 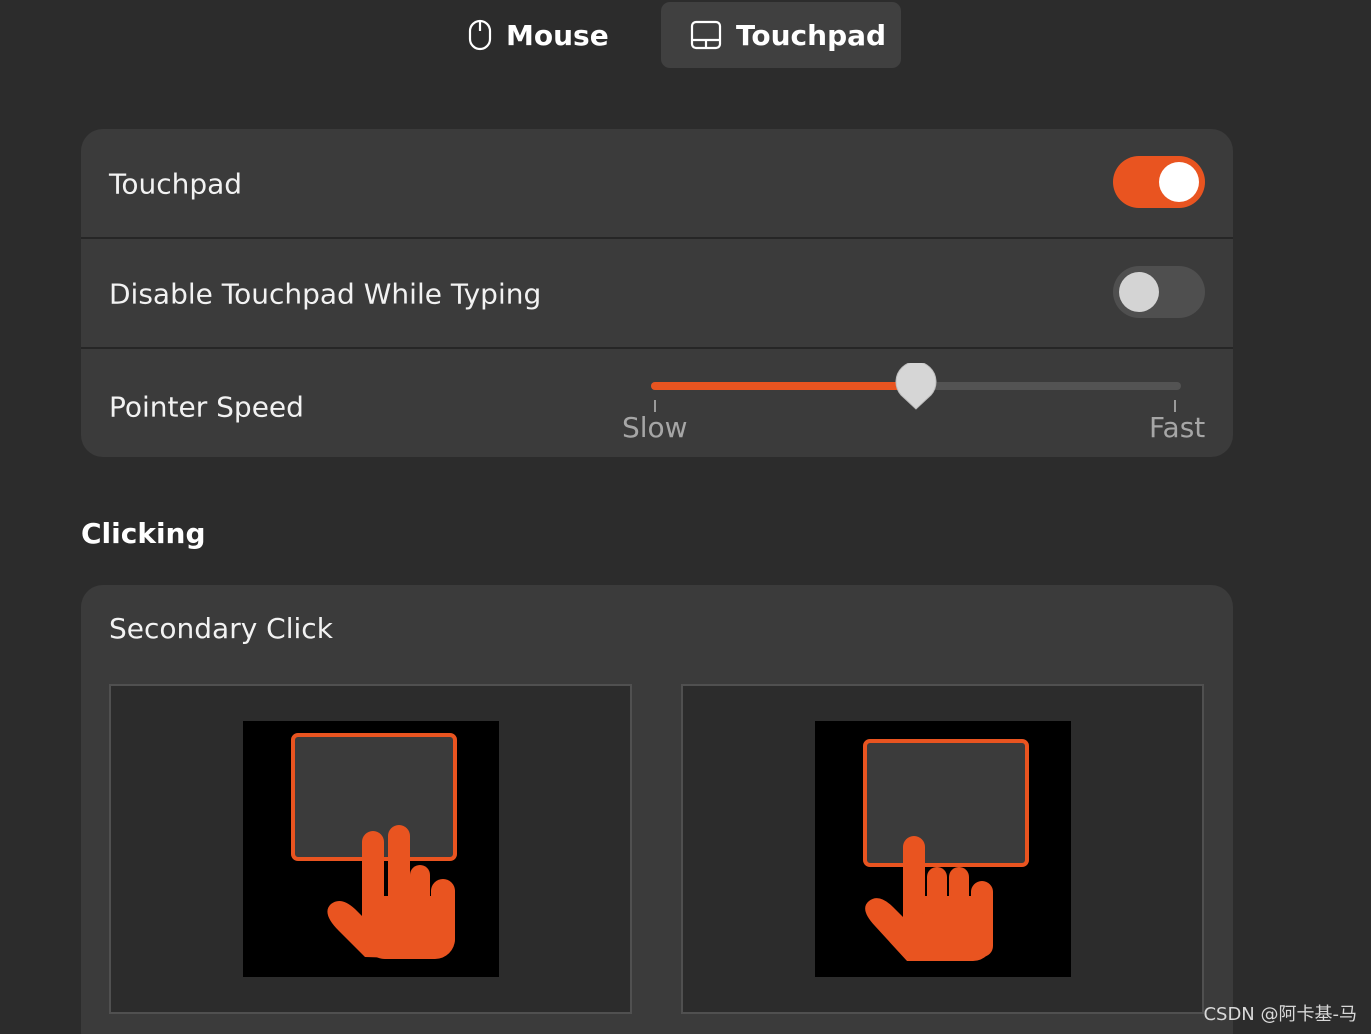 I want to click on two-finger-click-option, so click(x=370, y=849).